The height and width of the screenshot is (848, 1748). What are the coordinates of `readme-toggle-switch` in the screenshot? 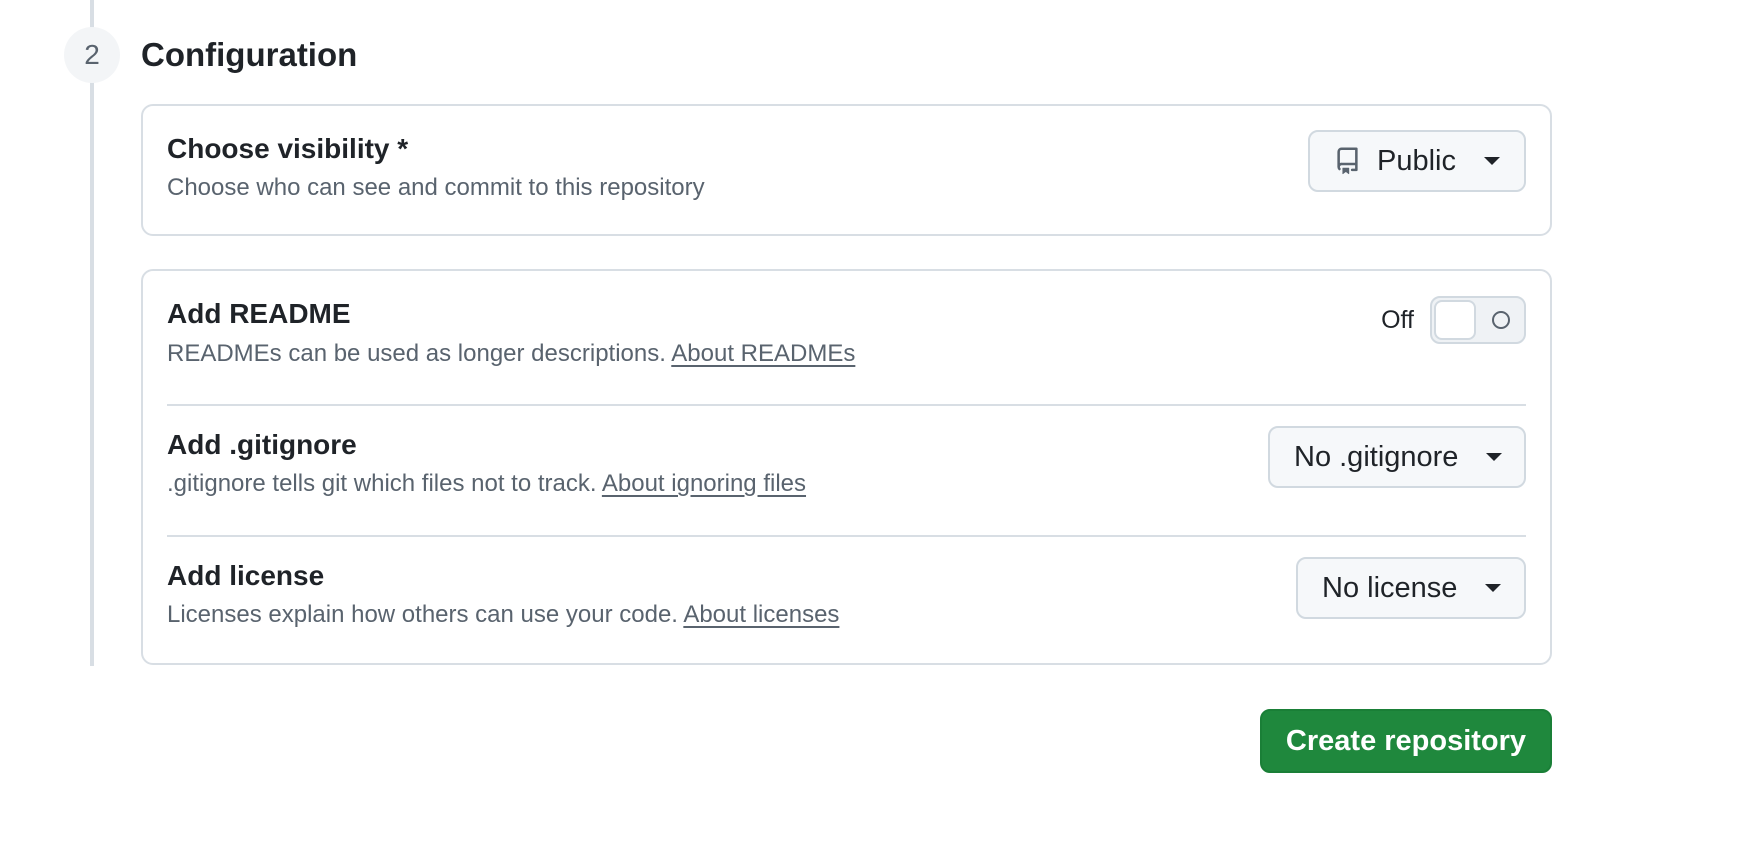 It's located at (1478, 320).